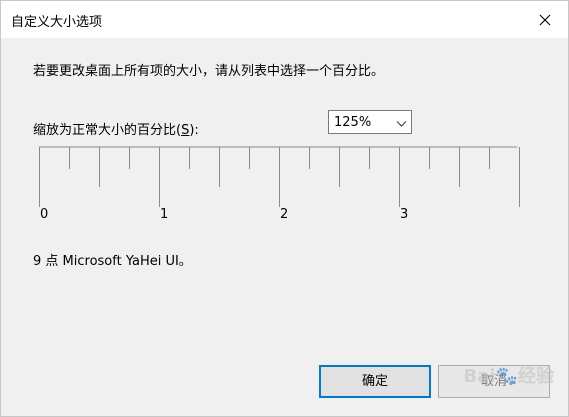 This screenshot has width=569, height=417. I want to click on scale-label: 缩放为正常大小的百分比(S):, so click(116, 128).